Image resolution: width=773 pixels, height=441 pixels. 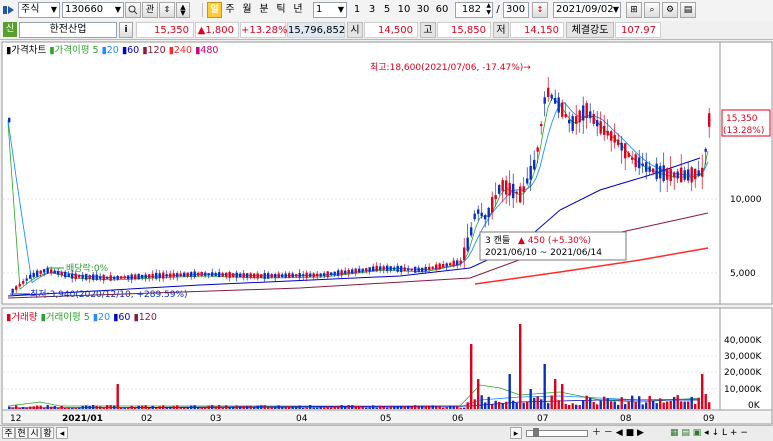 What do you see at coordinates (716, 433) in the screenshot?
I see `arrow-down-icon: ↓` at bounding box center [716, 433].